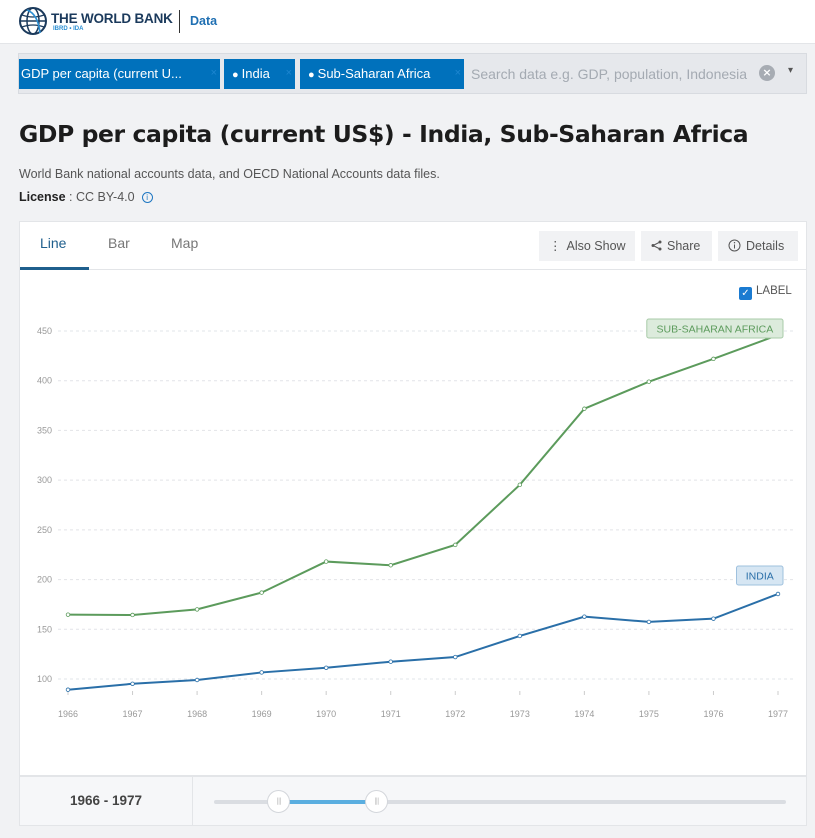 Image resolution: width=815 pixels, height=838 pixels. What do you see at coordinates (500, 801) in the screenshot?
I see `year-range-slider: ||| |||` at bounding box center [500, 801].